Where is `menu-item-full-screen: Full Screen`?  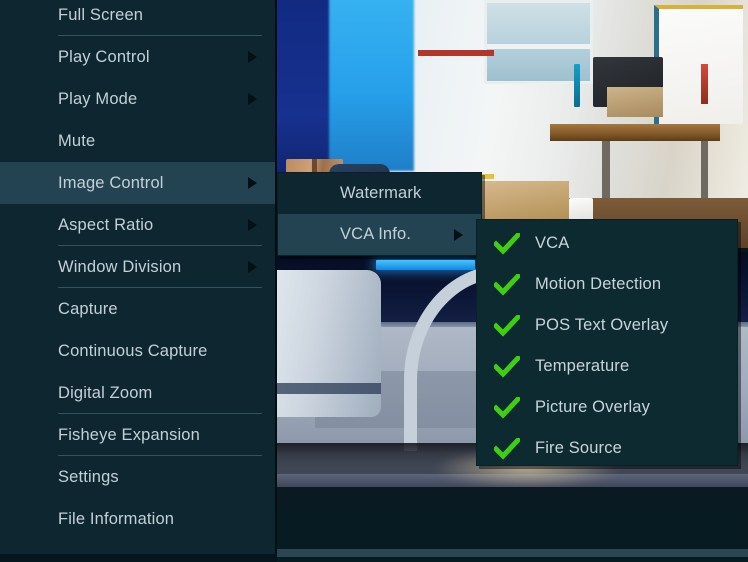 menu-item-full-screen: Full Screen is located at coordinates (137, 18).